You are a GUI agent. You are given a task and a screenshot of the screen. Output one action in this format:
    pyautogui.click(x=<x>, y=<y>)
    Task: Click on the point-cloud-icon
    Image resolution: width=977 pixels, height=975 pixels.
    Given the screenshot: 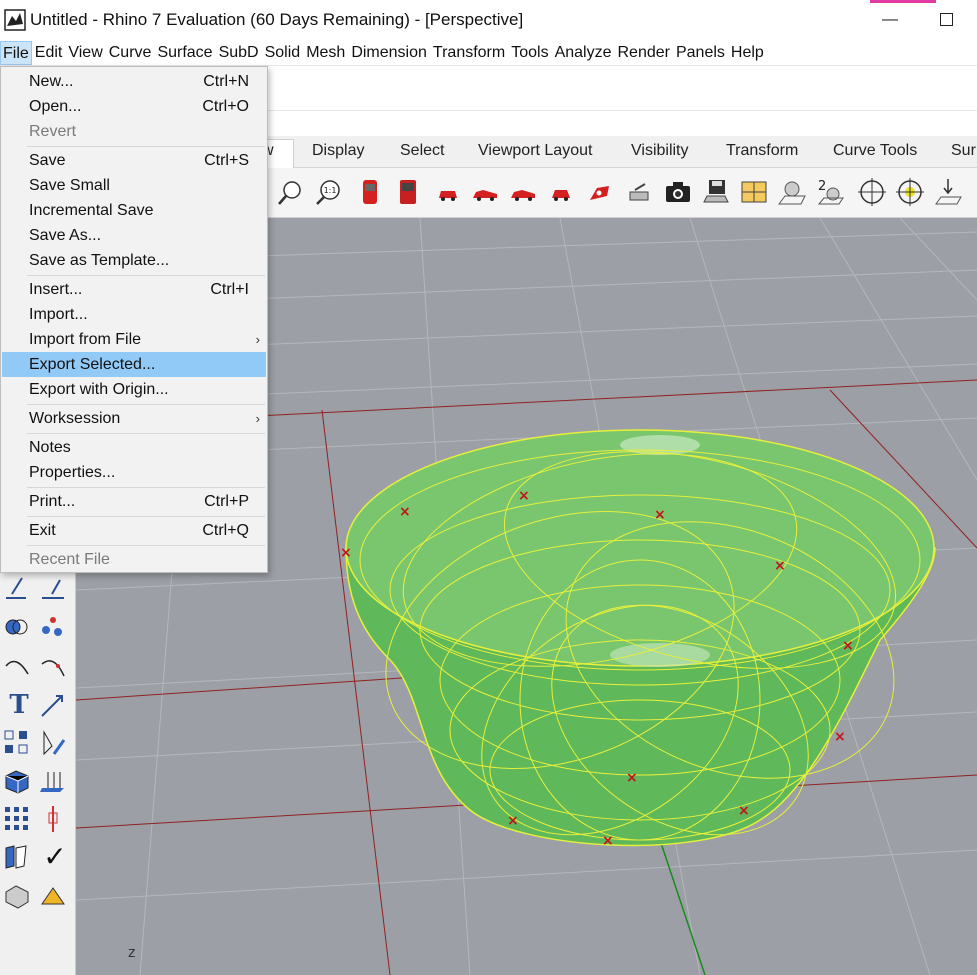 What is the action you would take?
    pyautogui.click(x=53, y=627)
    